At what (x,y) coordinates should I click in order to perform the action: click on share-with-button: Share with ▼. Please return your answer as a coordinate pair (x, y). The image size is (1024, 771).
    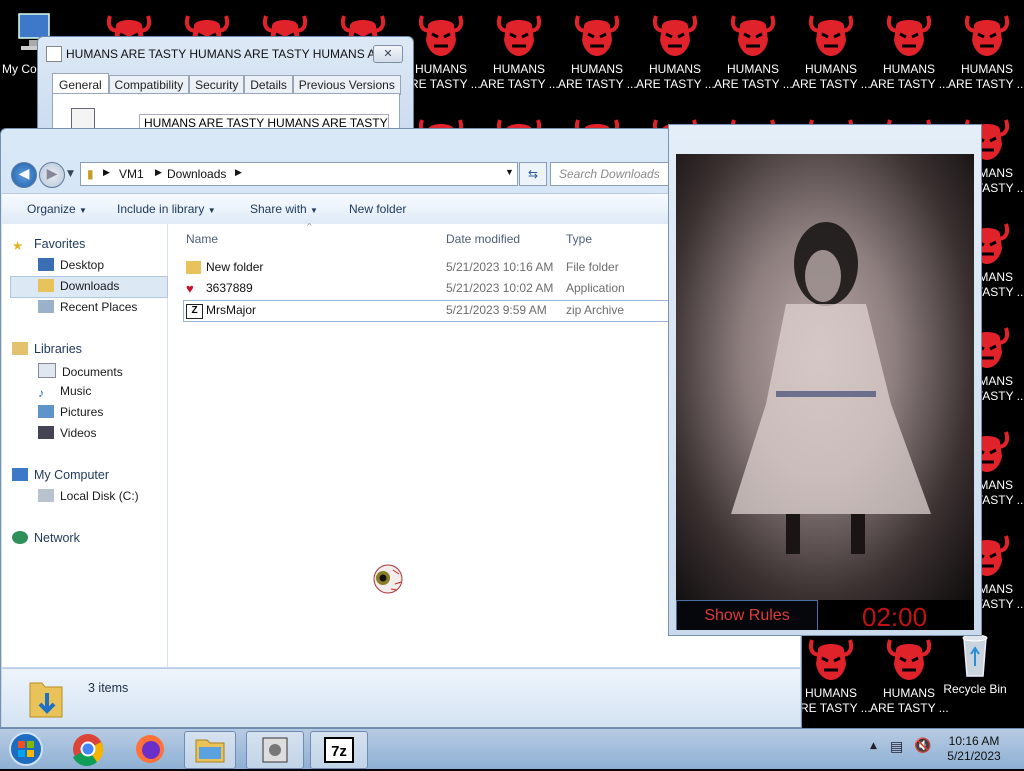
    Looking at the image, I should click on (284, 209).